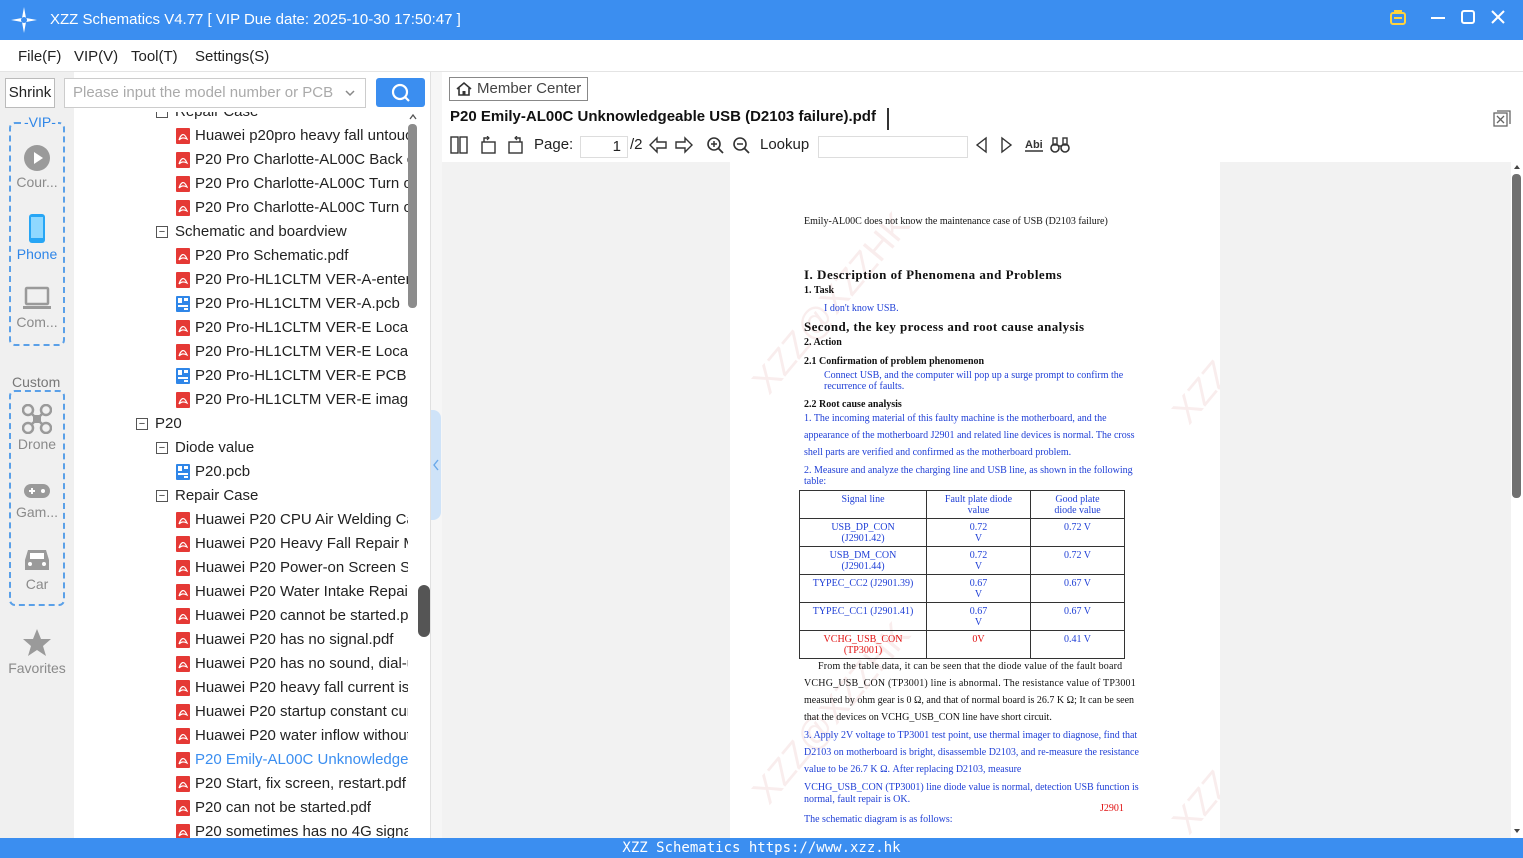  What do you see at coordinates (241, 760) in the screenshot?
I see `tree-file: P20 Emily-AL00C Unknowledgeable` at bounding box center [241, 760].